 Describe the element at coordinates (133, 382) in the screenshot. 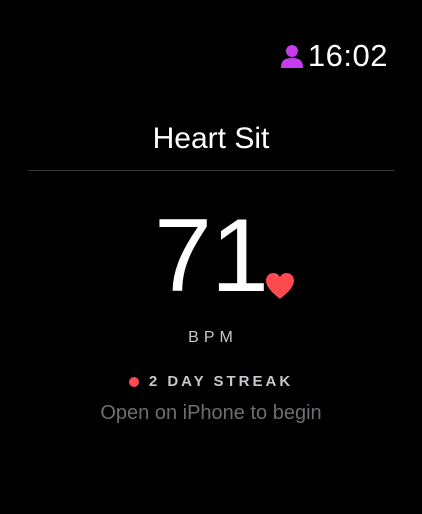

I see `streak-dot-icon` at that location.